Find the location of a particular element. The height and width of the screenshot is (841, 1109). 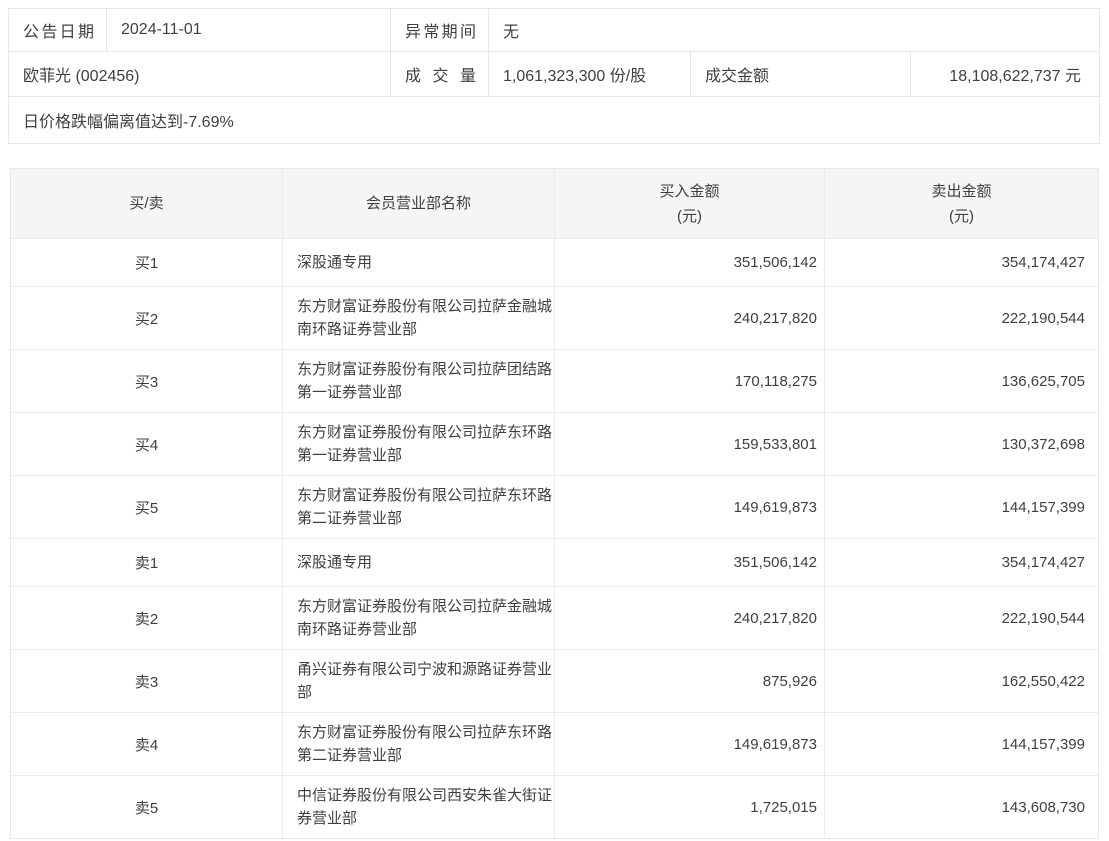

volume-value: 1,061,323,300 份/股 is located at coordinates (590, 74).